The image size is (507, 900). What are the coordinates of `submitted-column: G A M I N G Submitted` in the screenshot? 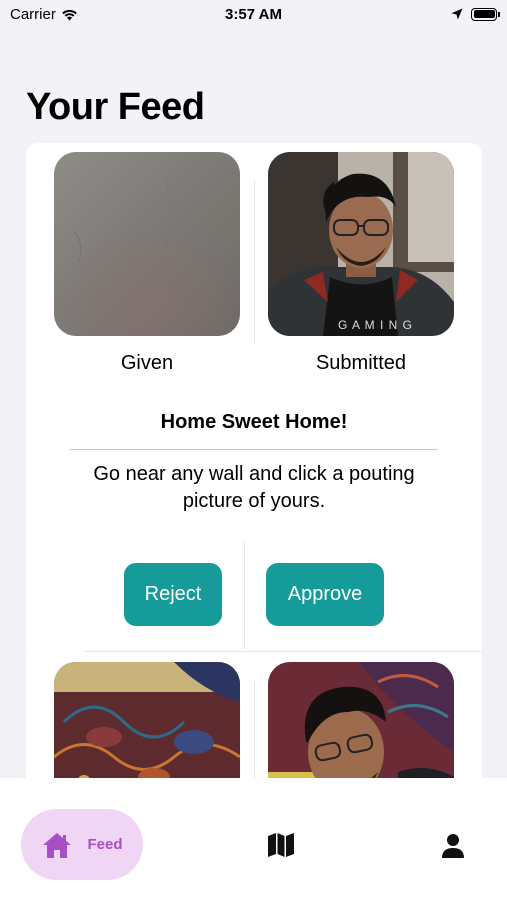 It's located at (361, 263).